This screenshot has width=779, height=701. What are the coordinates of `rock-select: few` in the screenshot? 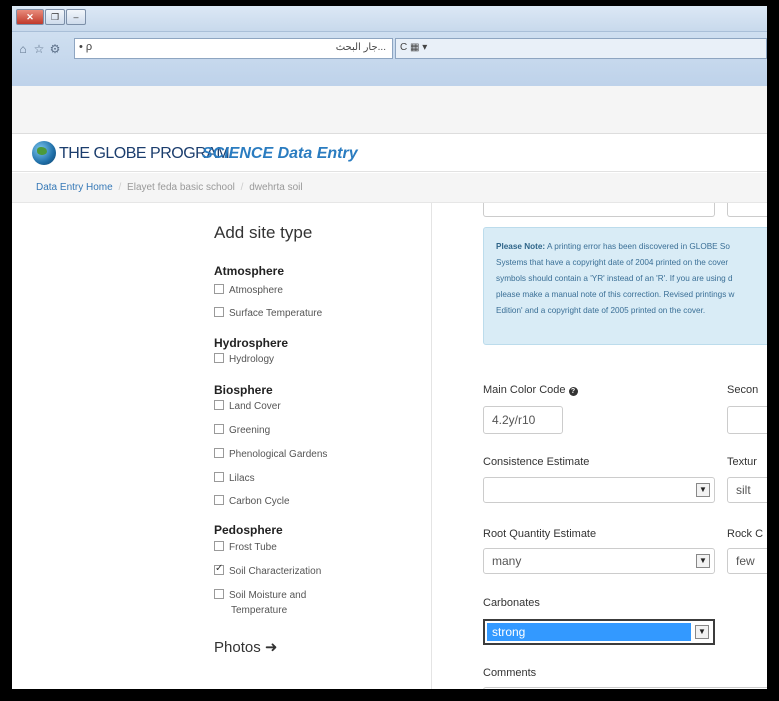 It's located at (747, 561).